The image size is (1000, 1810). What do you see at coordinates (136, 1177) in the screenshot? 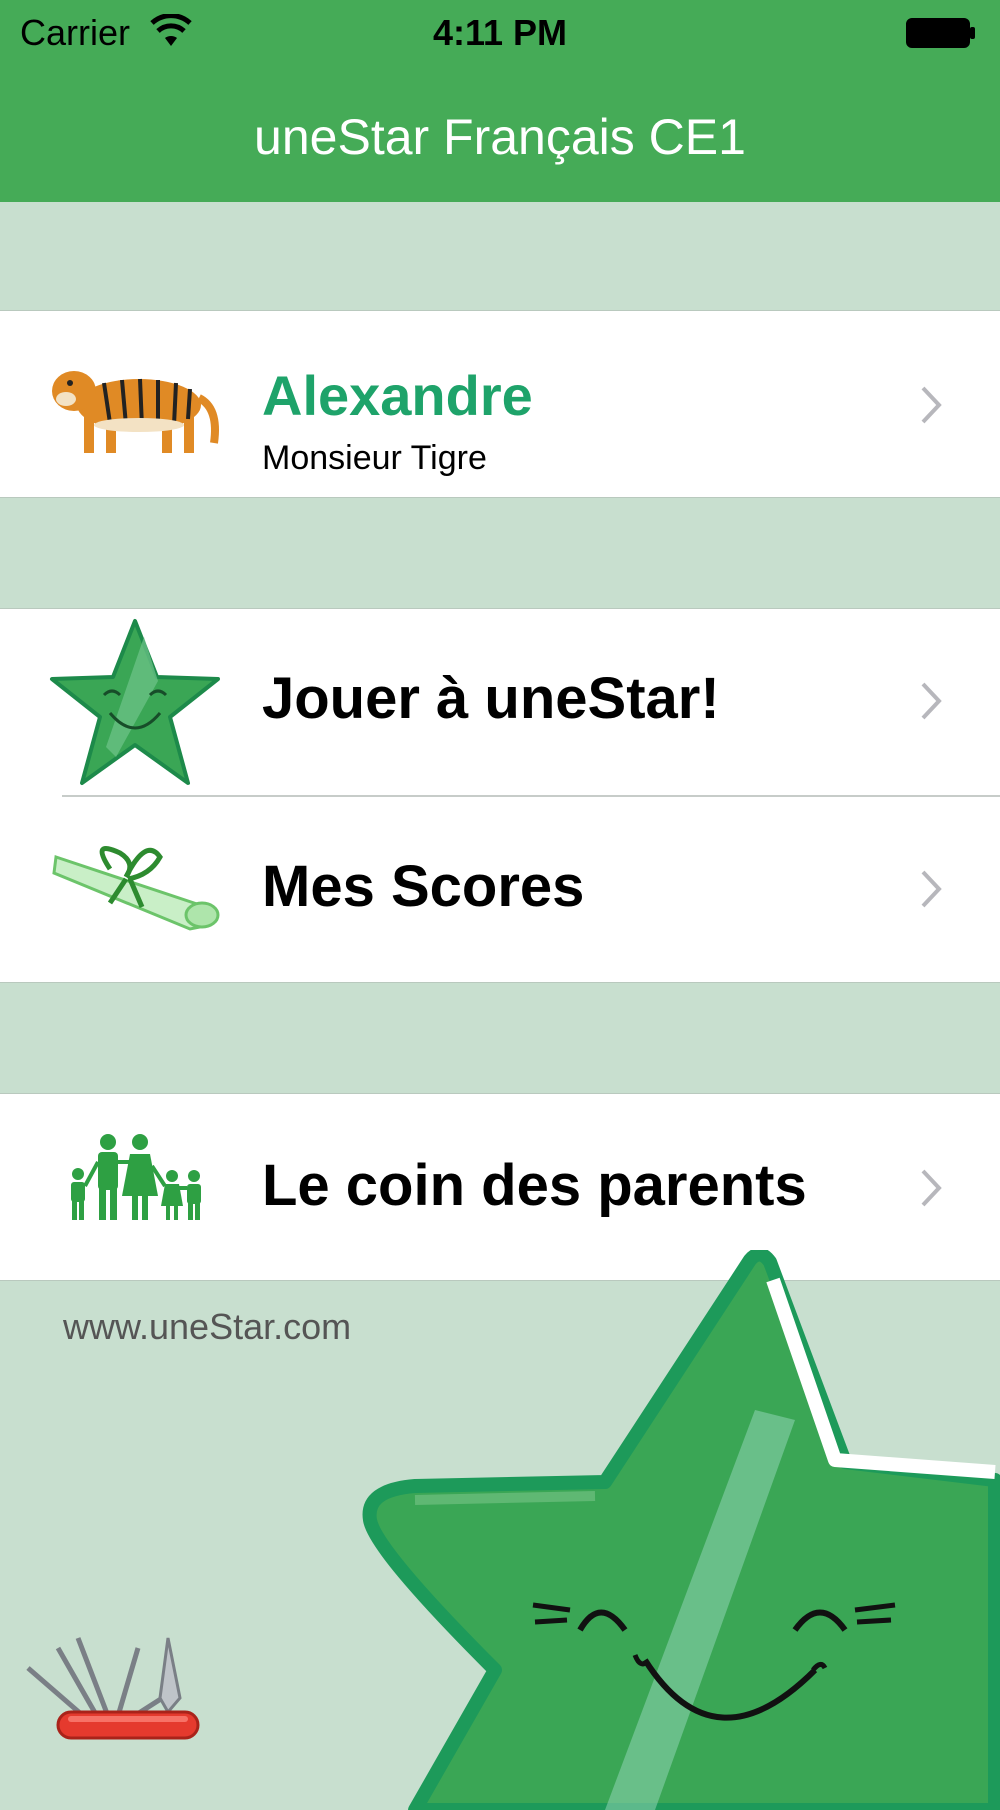
I see `family-icon` at bounding box center [136, 1177].